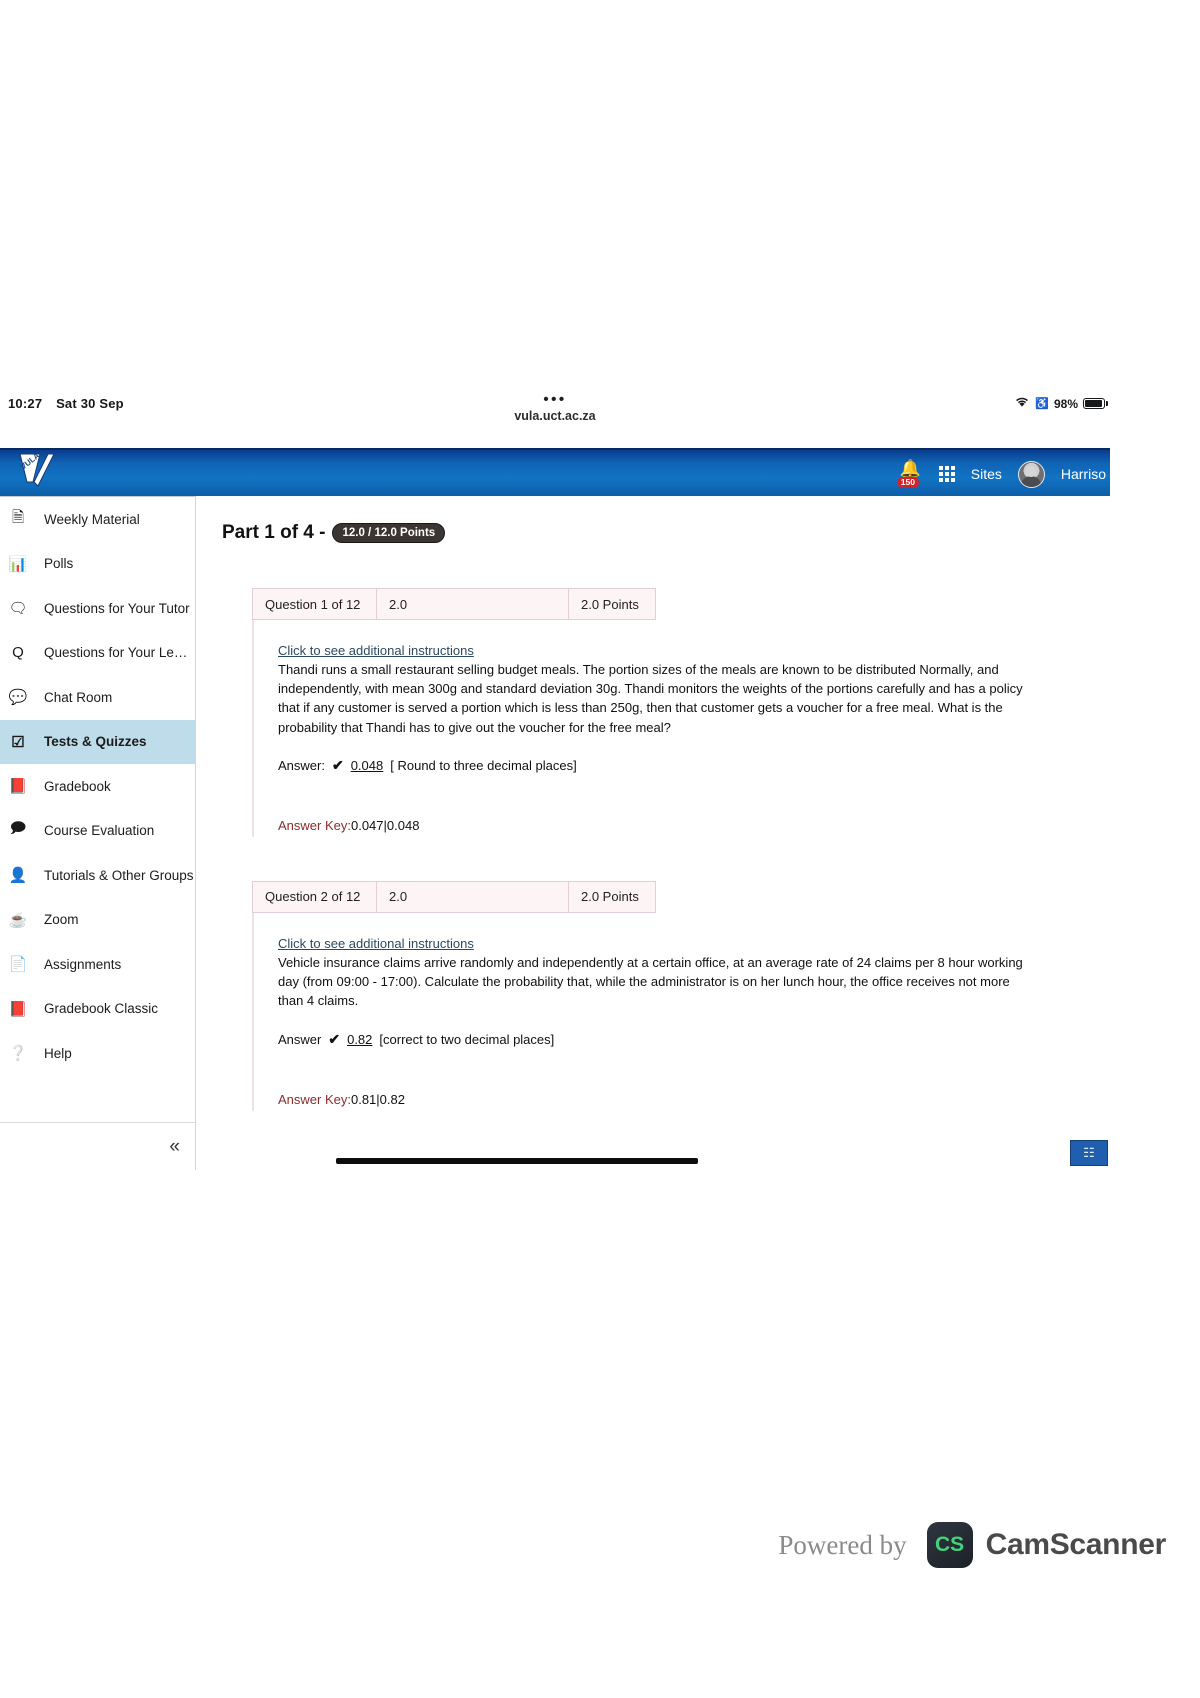 The width and height of the screenshot is (1200, 1698). Describe the element at coordinates (949, 1545) in the screenshot. I see `camscanner-mark-icon: CS` at that location.